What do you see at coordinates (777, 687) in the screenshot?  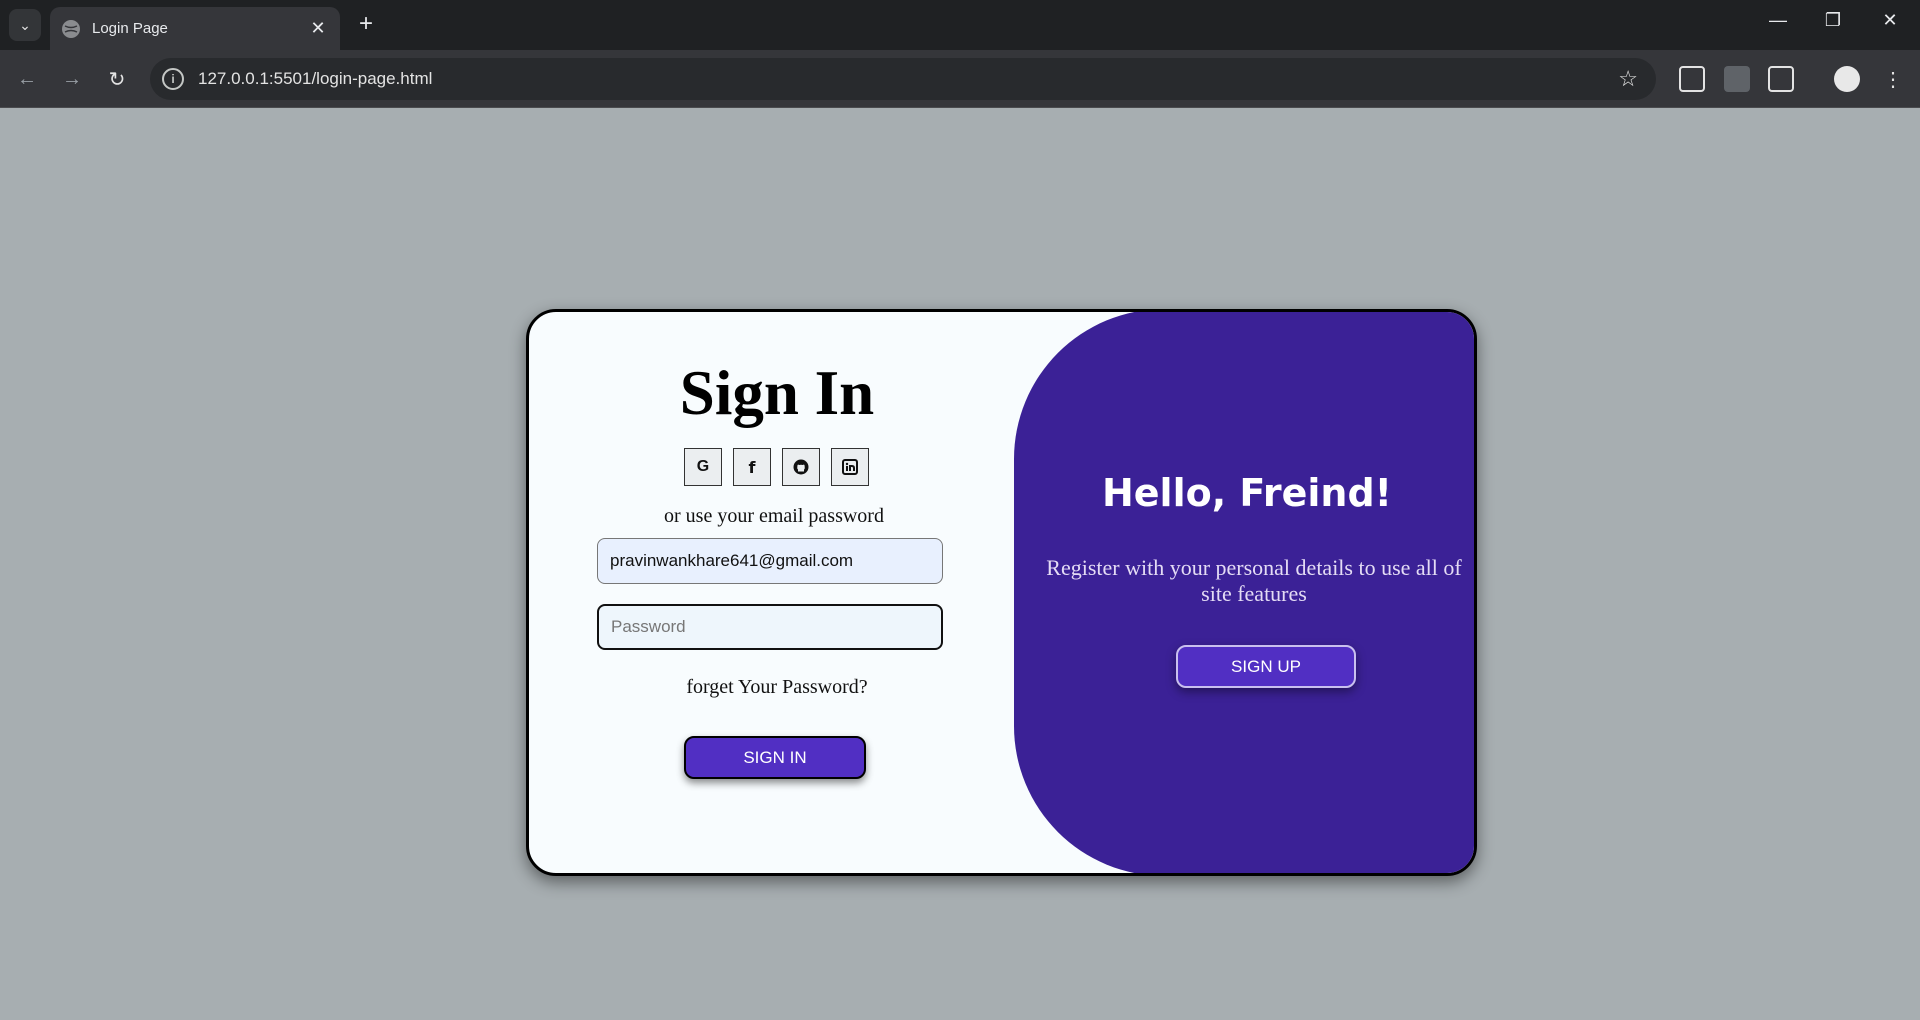 I see `forget-password-link: forget Your Password?` at bounding box center [777, 687].